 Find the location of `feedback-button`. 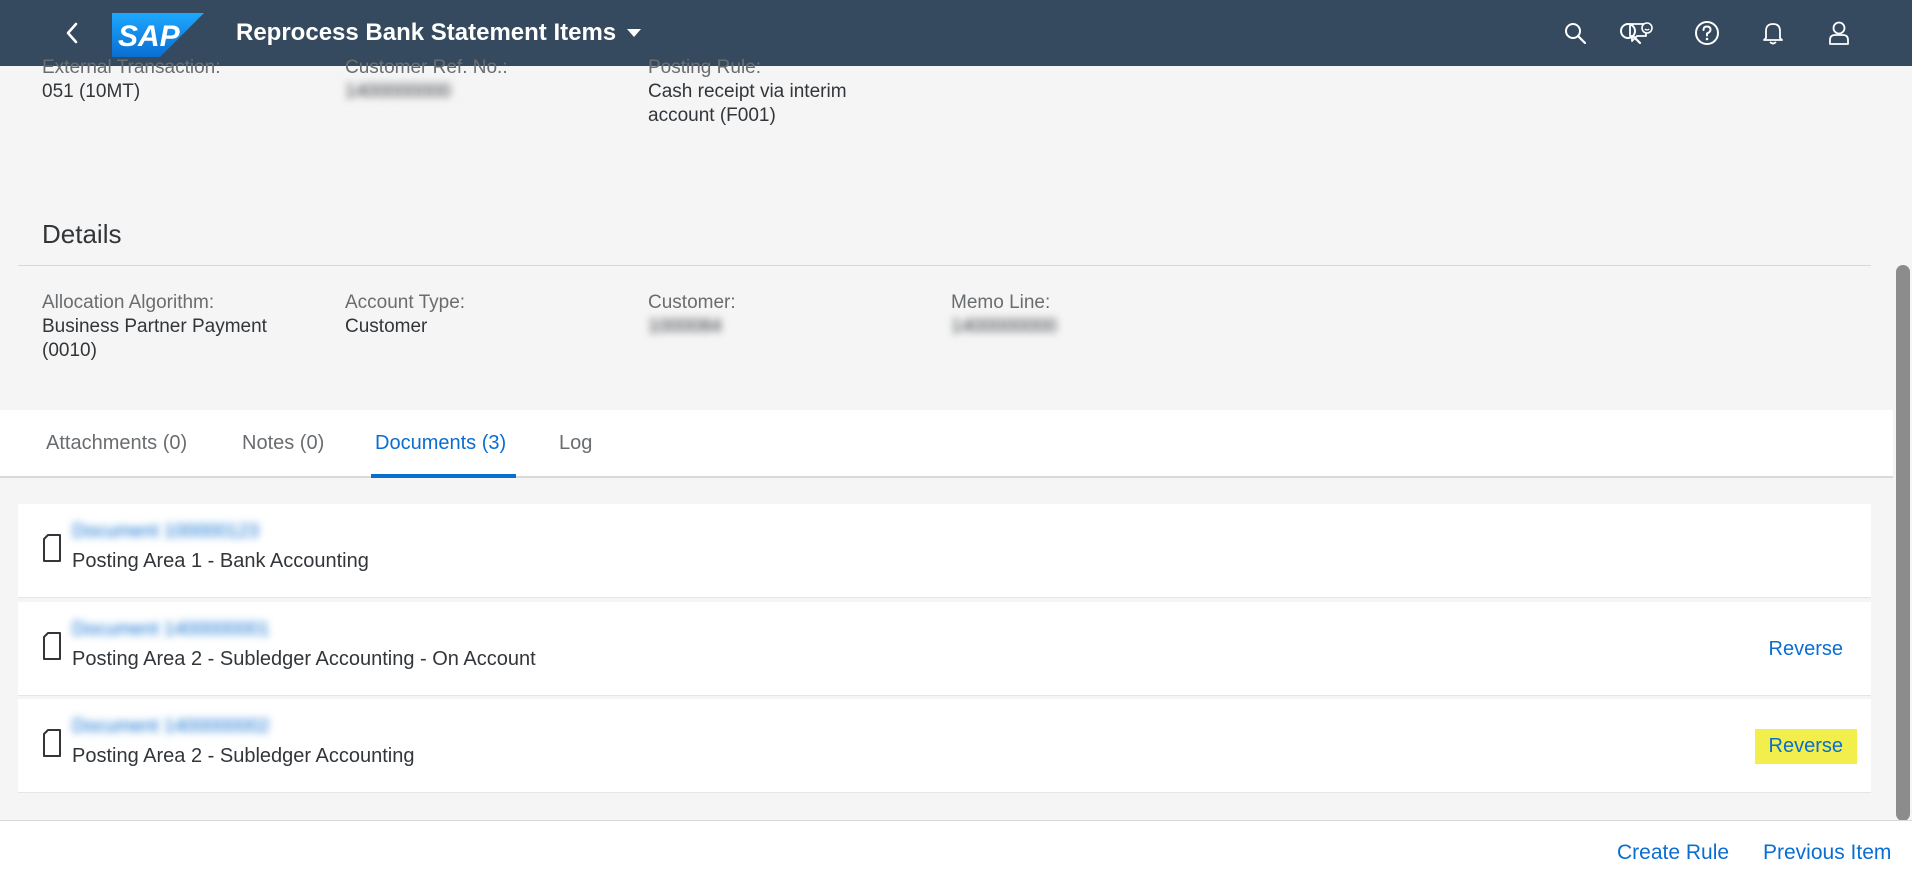

feedback-button is located at coordinates (1641, 33).